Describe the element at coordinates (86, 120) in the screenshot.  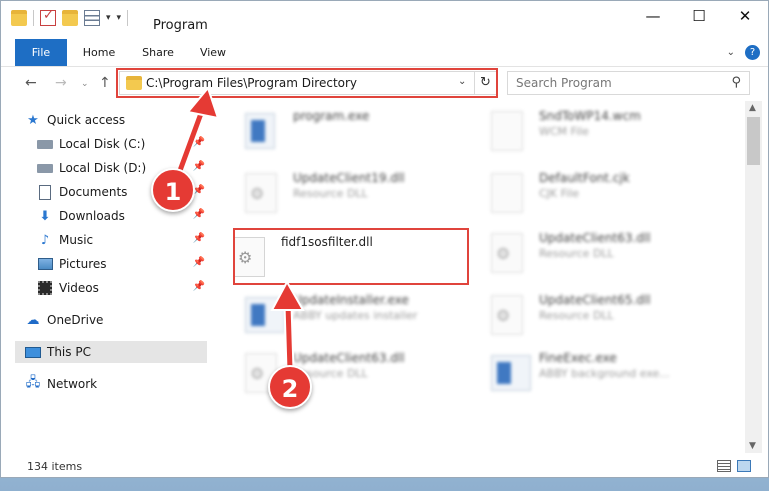
I see `sidebar-item-label: Quick access` at that location.